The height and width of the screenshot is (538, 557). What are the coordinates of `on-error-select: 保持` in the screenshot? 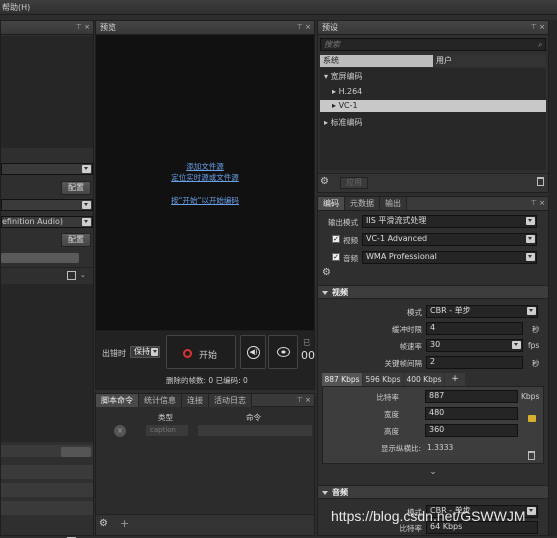 It's located at (145, 352).